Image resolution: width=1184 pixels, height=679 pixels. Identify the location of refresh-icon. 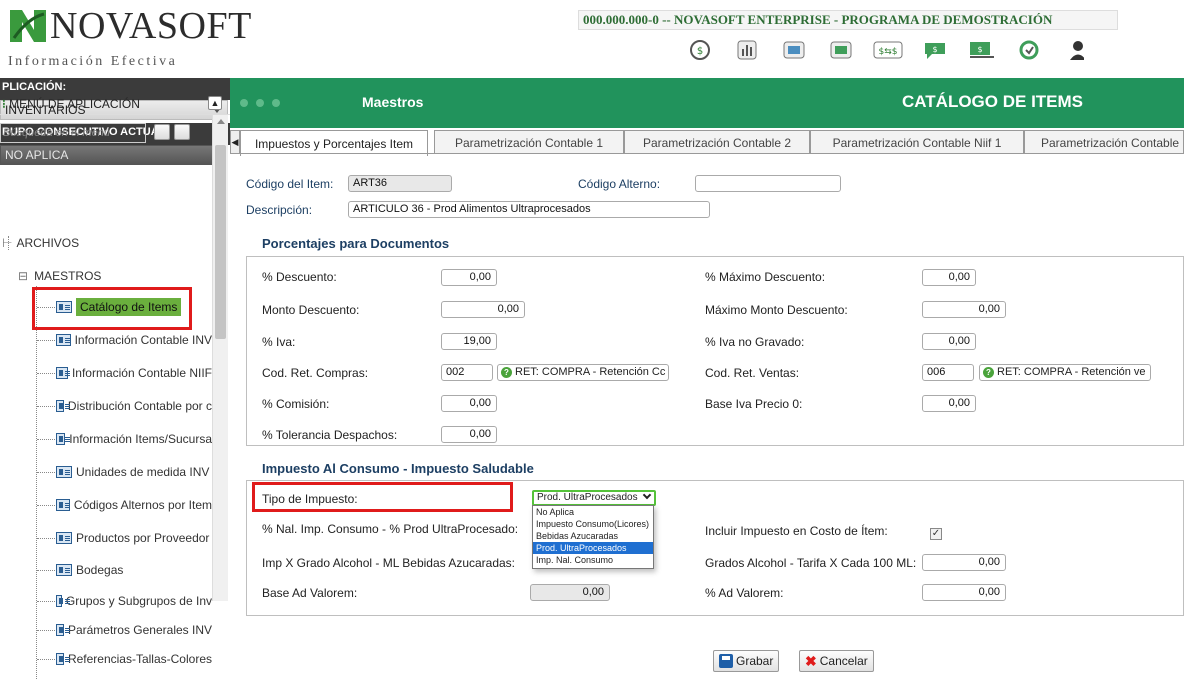
(1029, 50).